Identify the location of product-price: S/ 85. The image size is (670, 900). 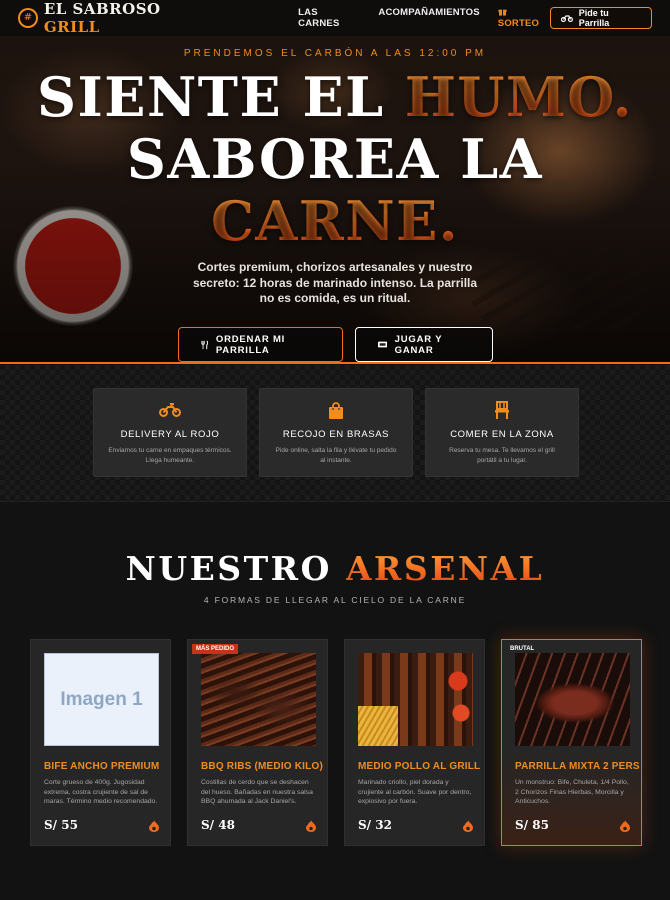
(532, 825).